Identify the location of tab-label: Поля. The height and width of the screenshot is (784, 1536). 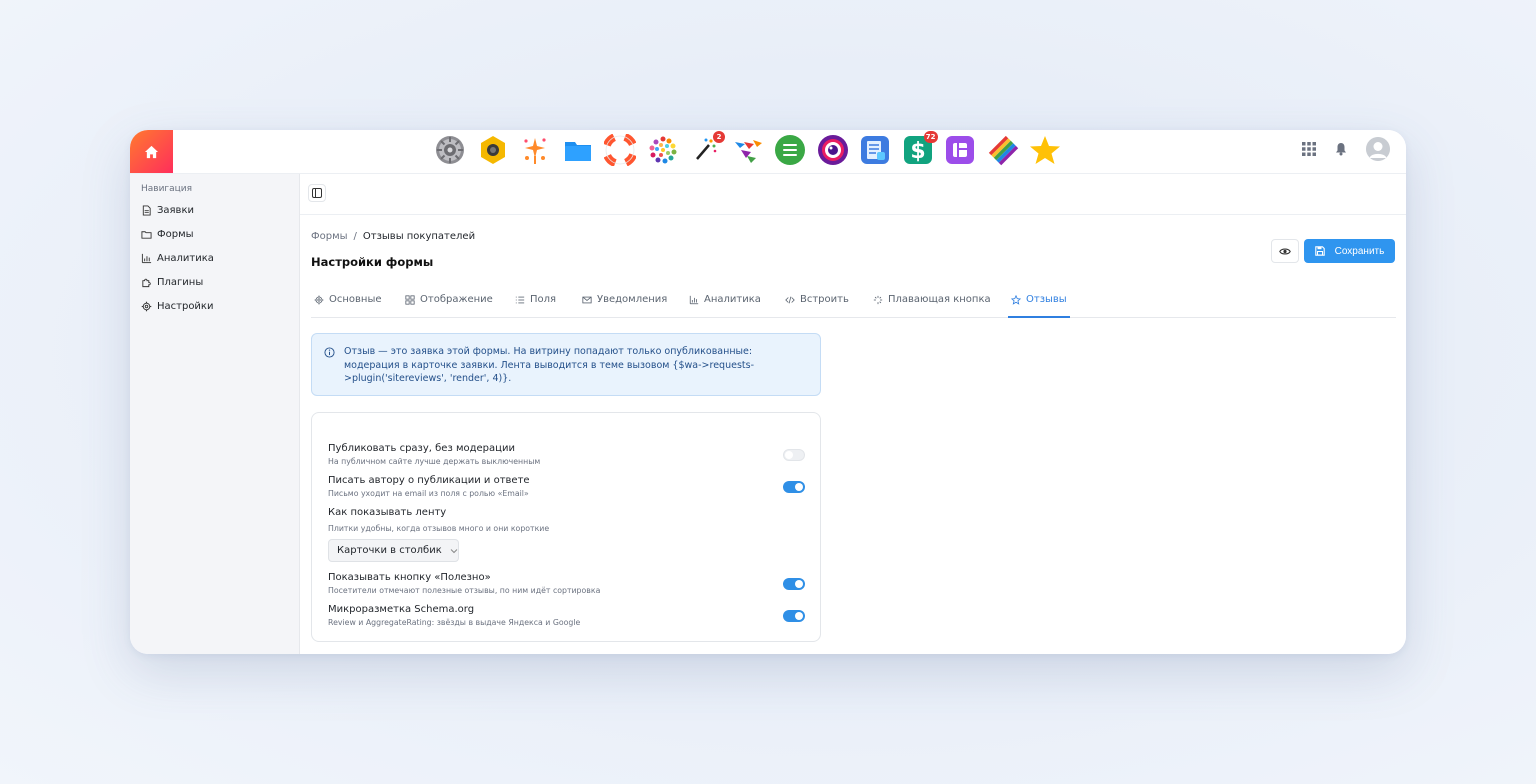
(543, 299).